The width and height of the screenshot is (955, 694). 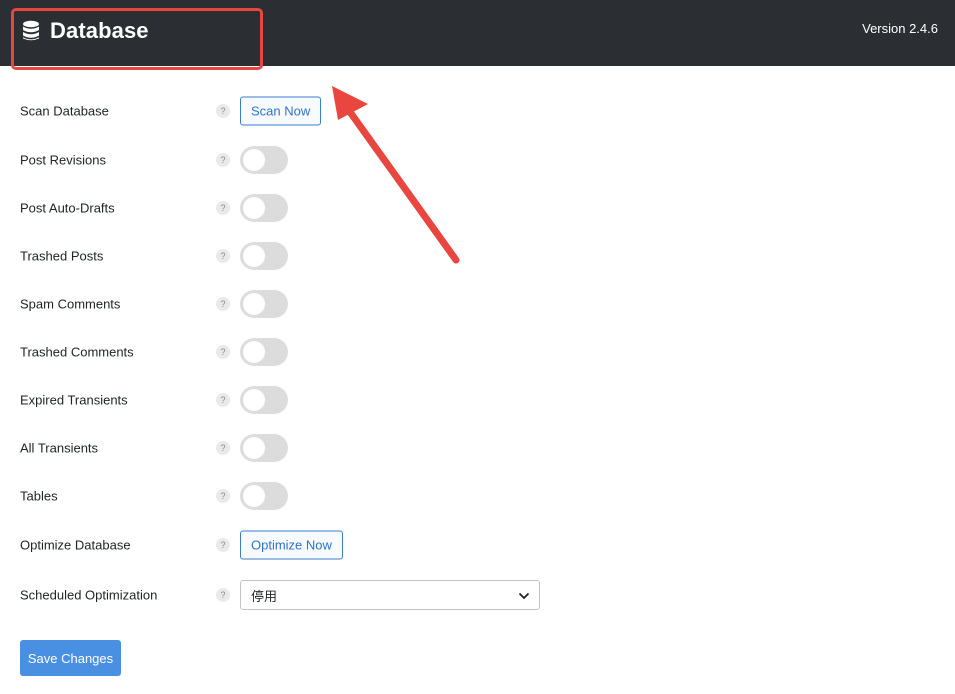 What do you see at coordinates (89, 595) in the screenshot?
I see `setting-label: Scheduled Optimization` at bounding box center [89, 595].